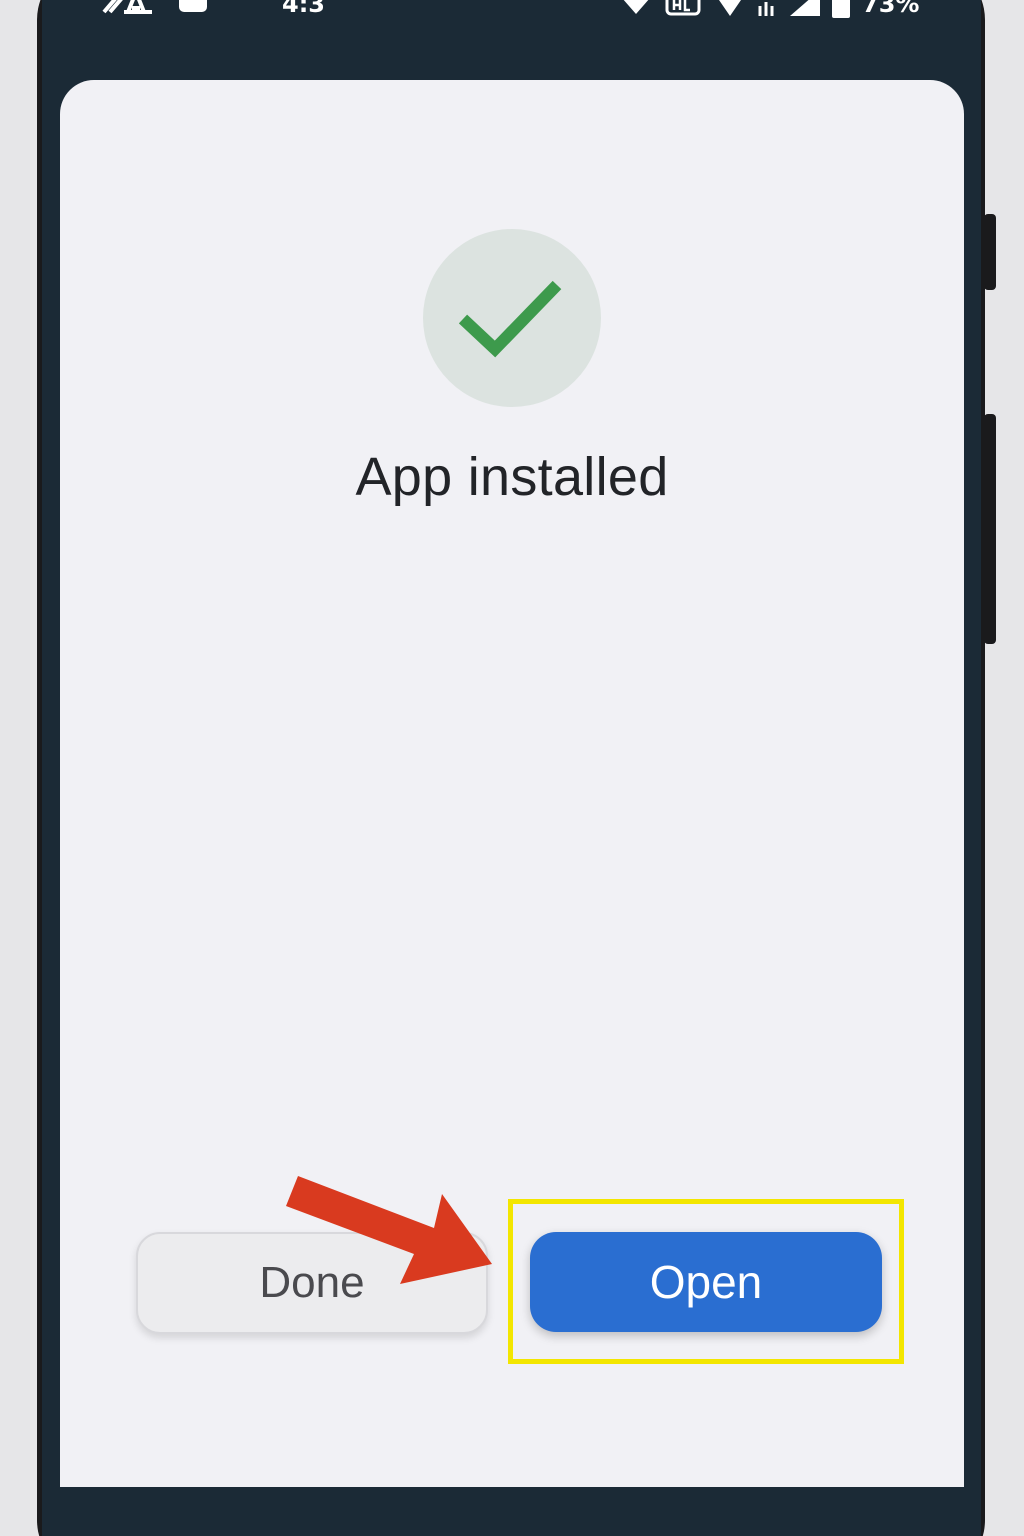  I want to click on battery-percentage: 73%, so click(891, 9).